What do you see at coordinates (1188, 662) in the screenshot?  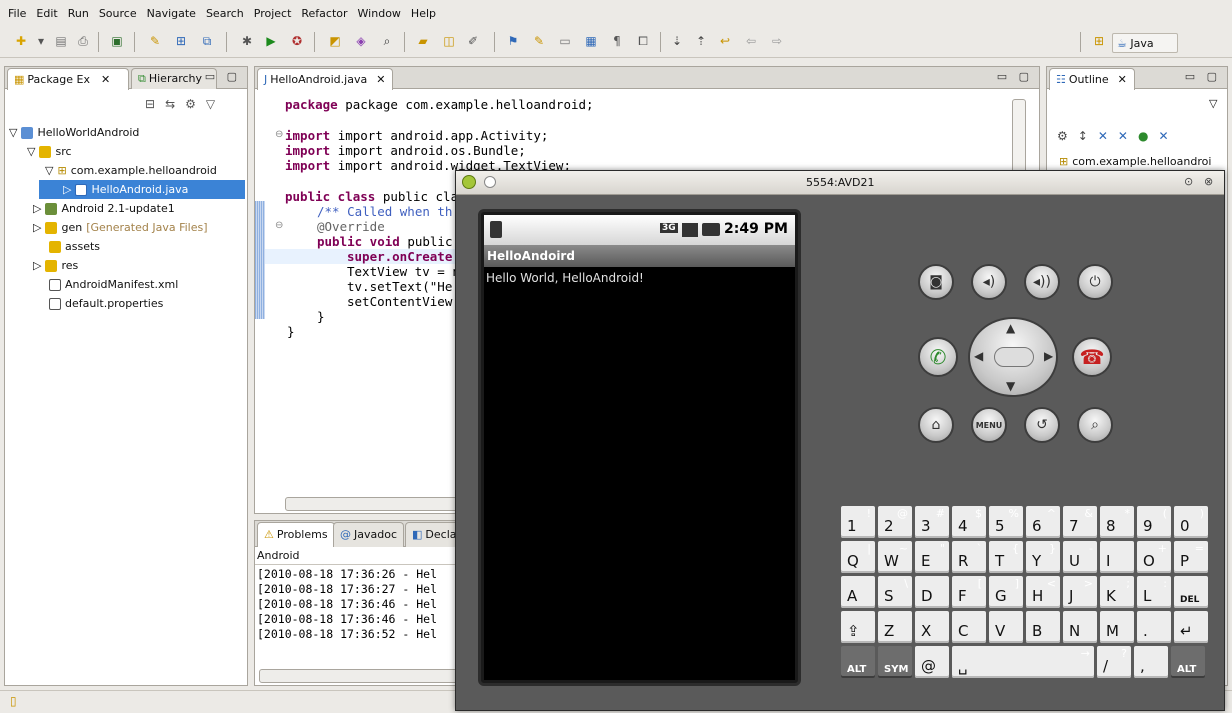 I see `key-row5-6: ALT` at bounding box center [1188, 662].